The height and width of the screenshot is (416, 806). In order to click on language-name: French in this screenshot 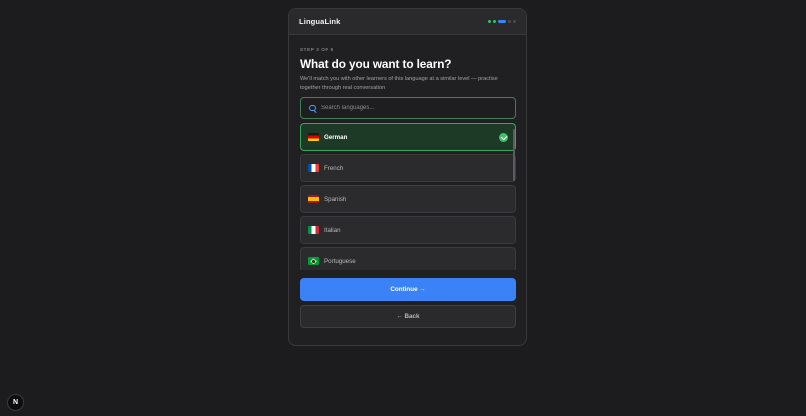, I will do `click(334, 168)`.